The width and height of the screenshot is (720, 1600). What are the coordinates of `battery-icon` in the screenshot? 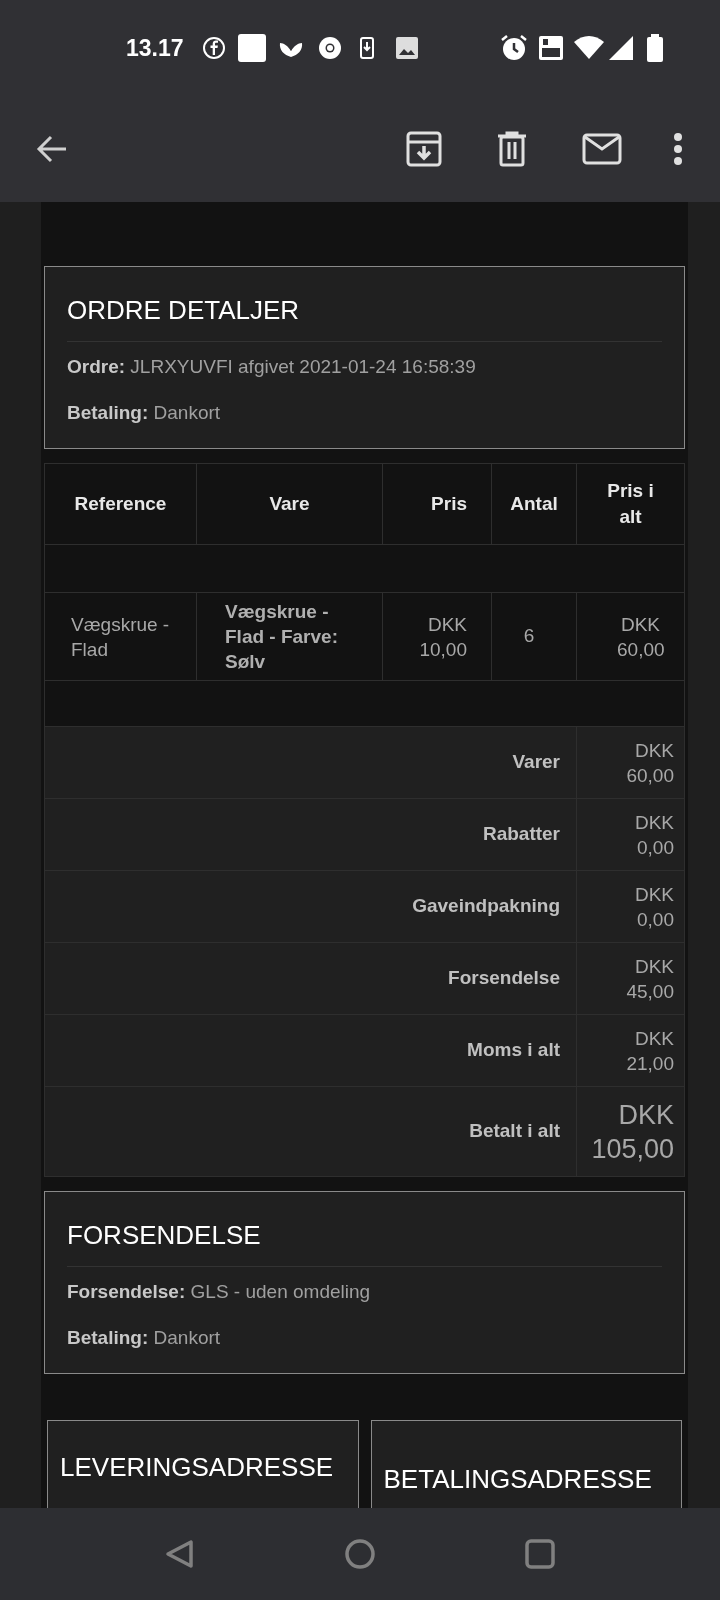 It's located at (655, 48).